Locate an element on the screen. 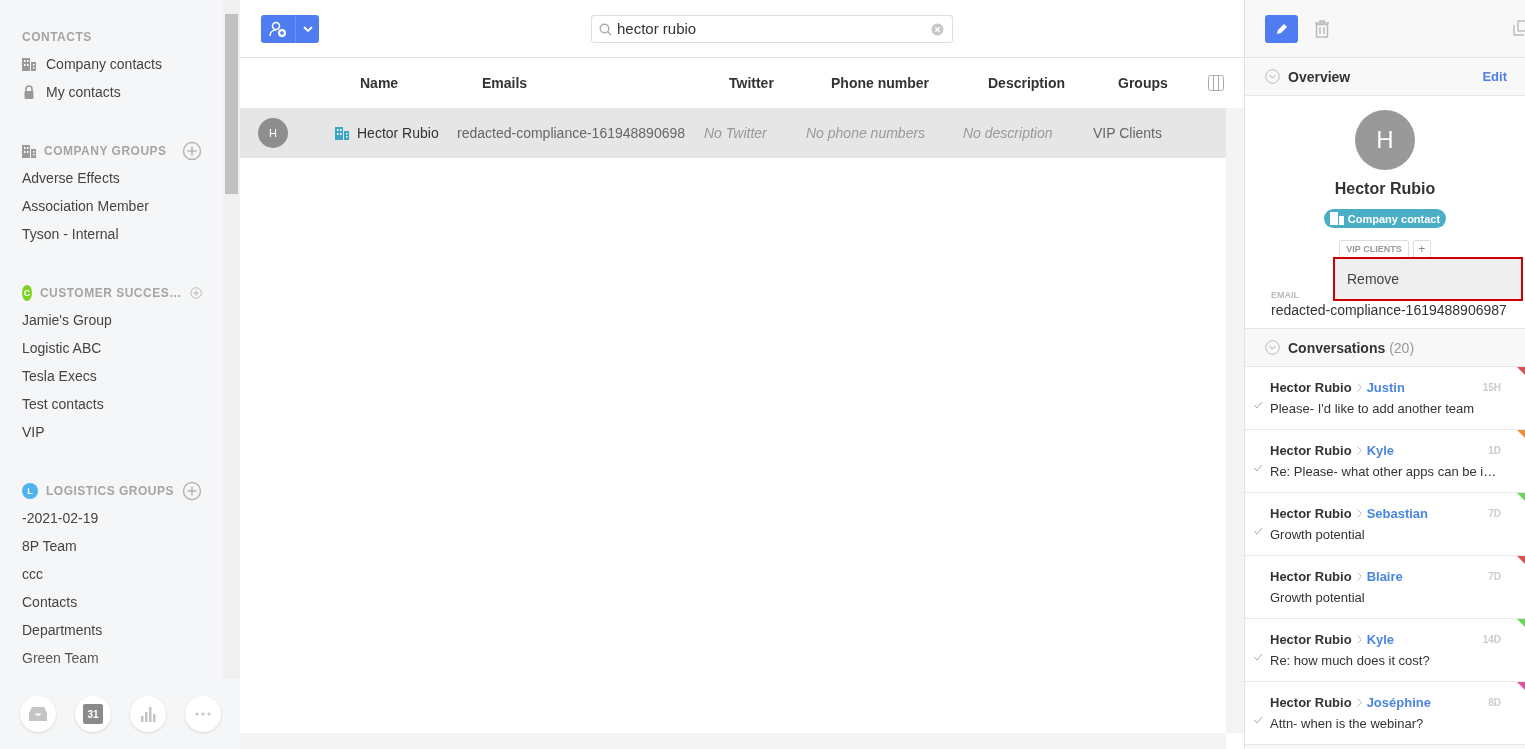  message-preview: Please- I'd like to add another team is located at coordinates (1373, 408).